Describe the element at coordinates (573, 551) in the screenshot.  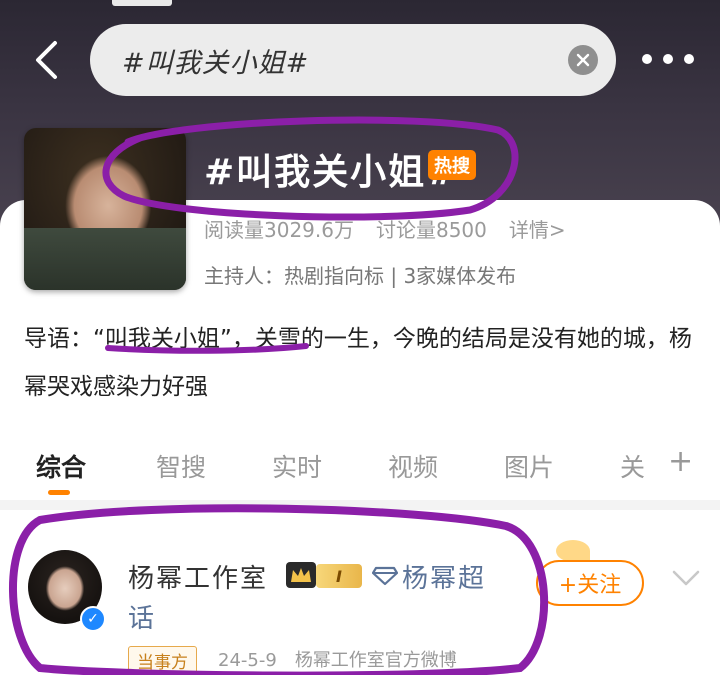
I see `sparkle-decoration` at that location.